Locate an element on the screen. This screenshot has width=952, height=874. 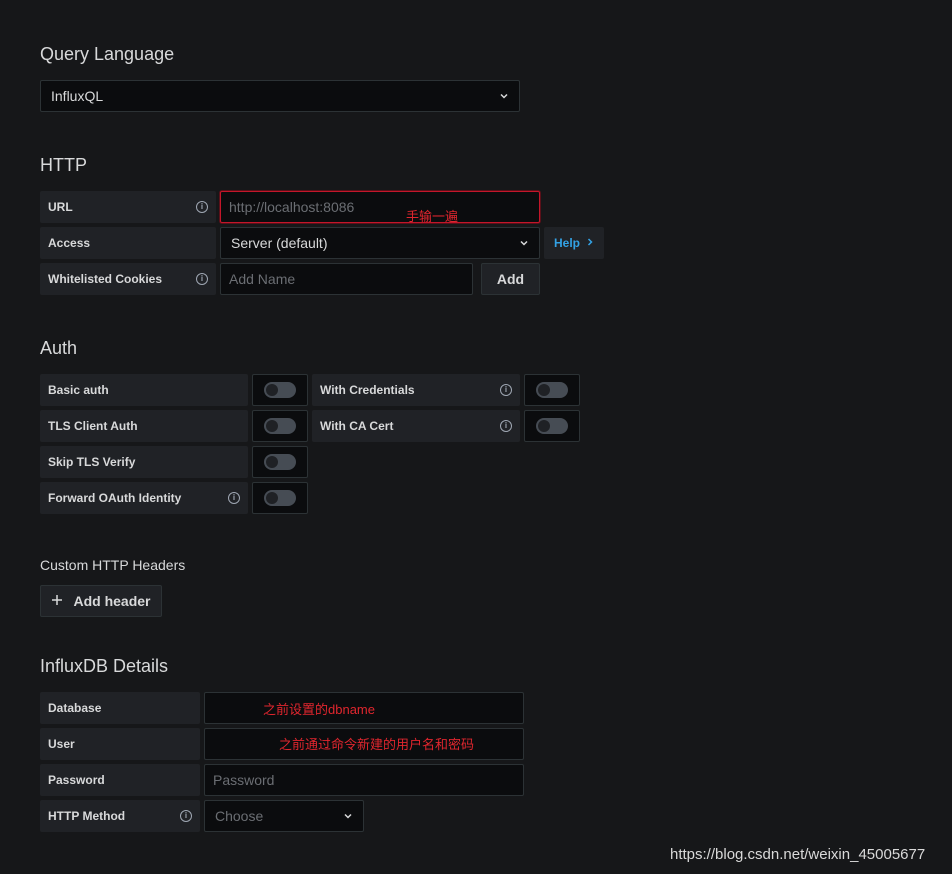
basic-auth-text: Basic auth is located at coordinates (78, 390).